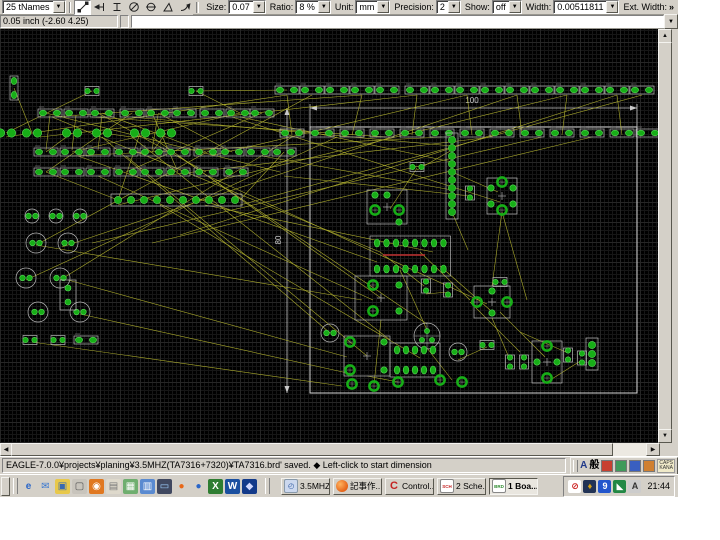  I want to click on dimension-angle-icon, so click(167, 7).